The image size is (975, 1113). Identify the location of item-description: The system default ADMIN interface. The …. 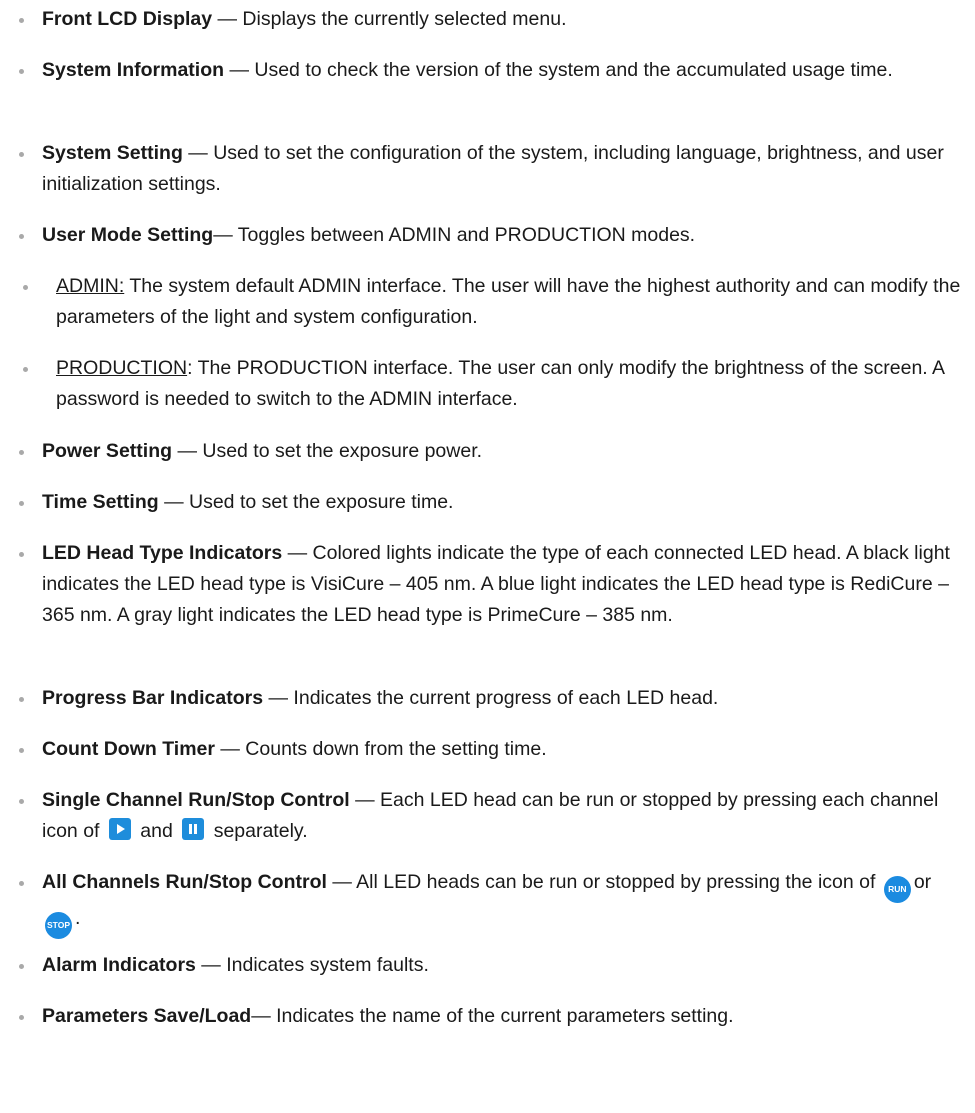
(508, 301).